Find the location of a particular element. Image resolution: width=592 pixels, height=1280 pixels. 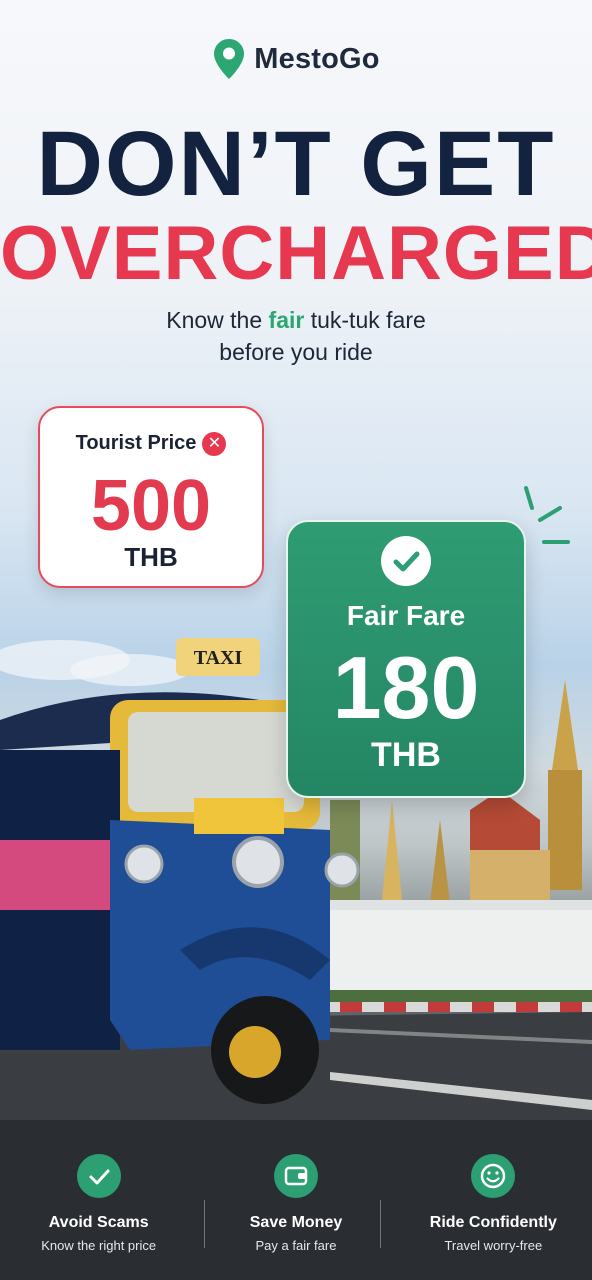

feature-title: Save Money is located at coordinates (296, 1222).